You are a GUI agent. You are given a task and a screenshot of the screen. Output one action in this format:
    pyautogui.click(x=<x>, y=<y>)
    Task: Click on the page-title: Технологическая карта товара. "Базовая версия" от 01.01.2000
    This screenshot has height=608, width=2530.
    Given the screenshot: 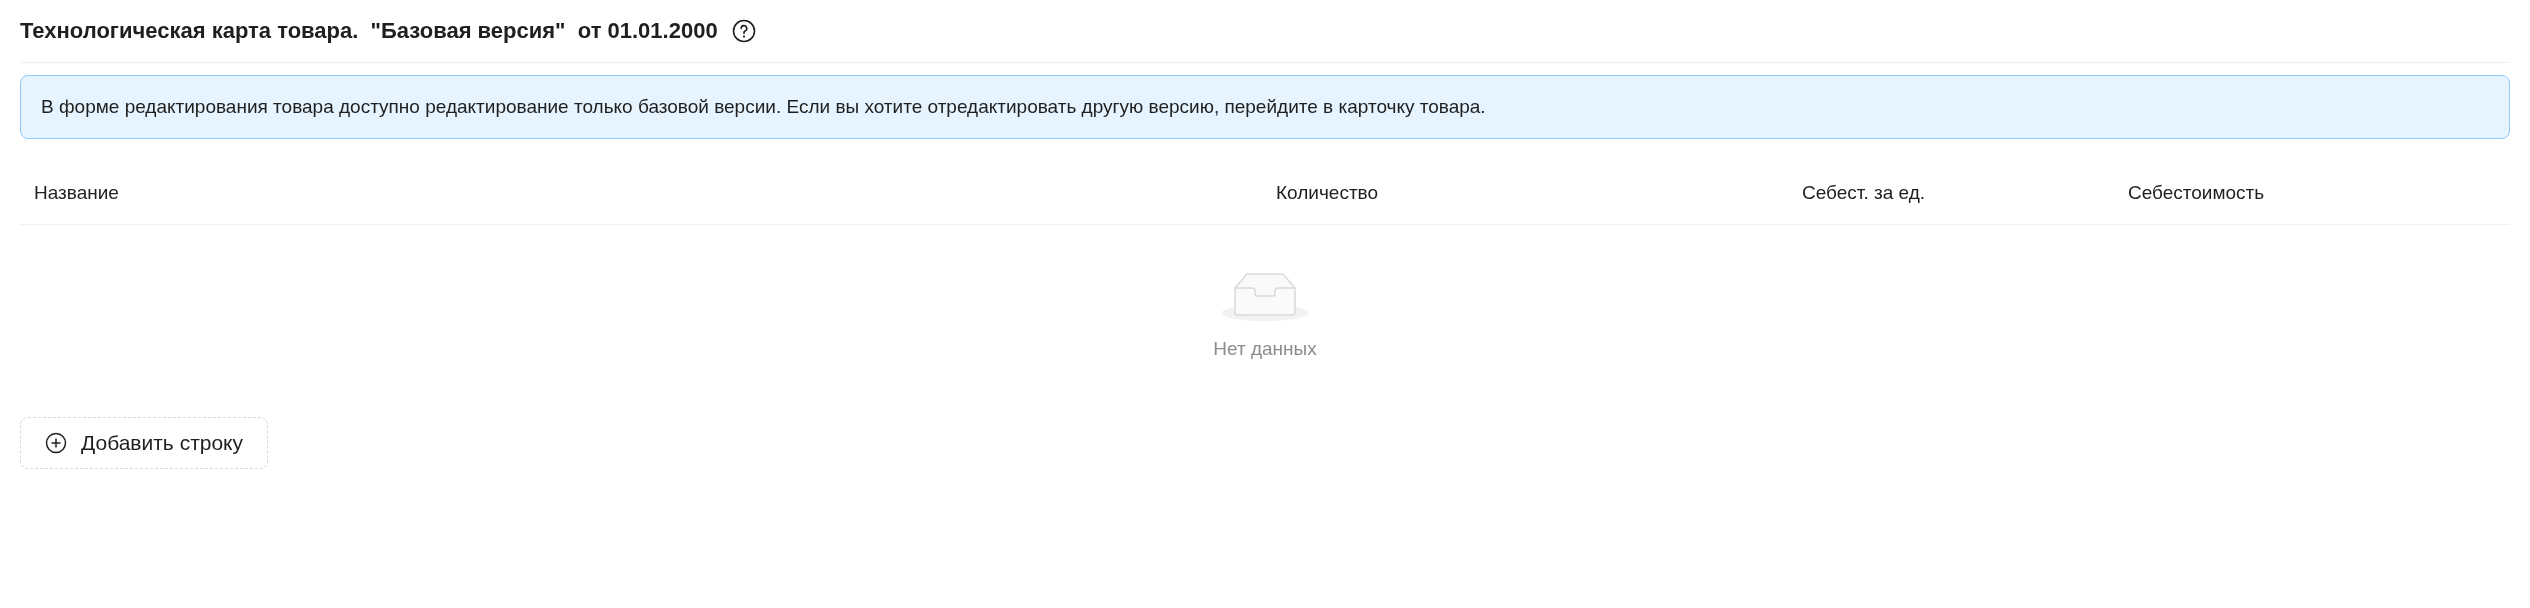 What is the action you would take?
    pyautogui.click(x=369, y=31)
    